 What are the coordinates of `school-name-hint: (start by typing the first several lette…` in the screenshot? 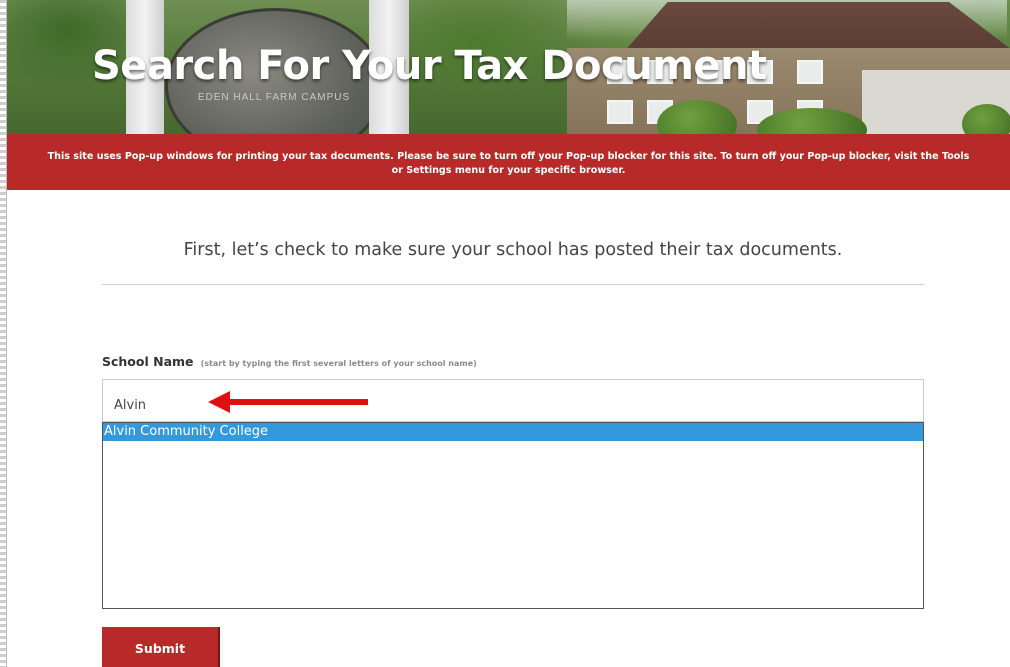 It's located at (338, 363).